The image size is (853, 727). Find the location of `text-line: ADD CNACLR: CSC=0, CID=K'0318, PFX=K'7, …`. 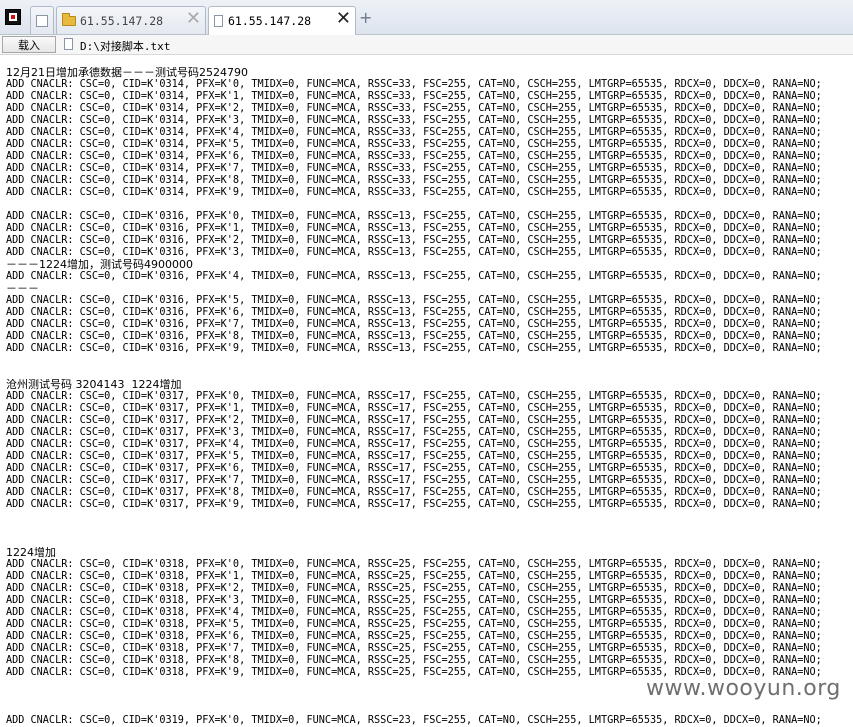

text-line: ADD CNACLR: CSC=0, CID=K'0318, PFX=K'7, … is located at coordinates (414, 648).